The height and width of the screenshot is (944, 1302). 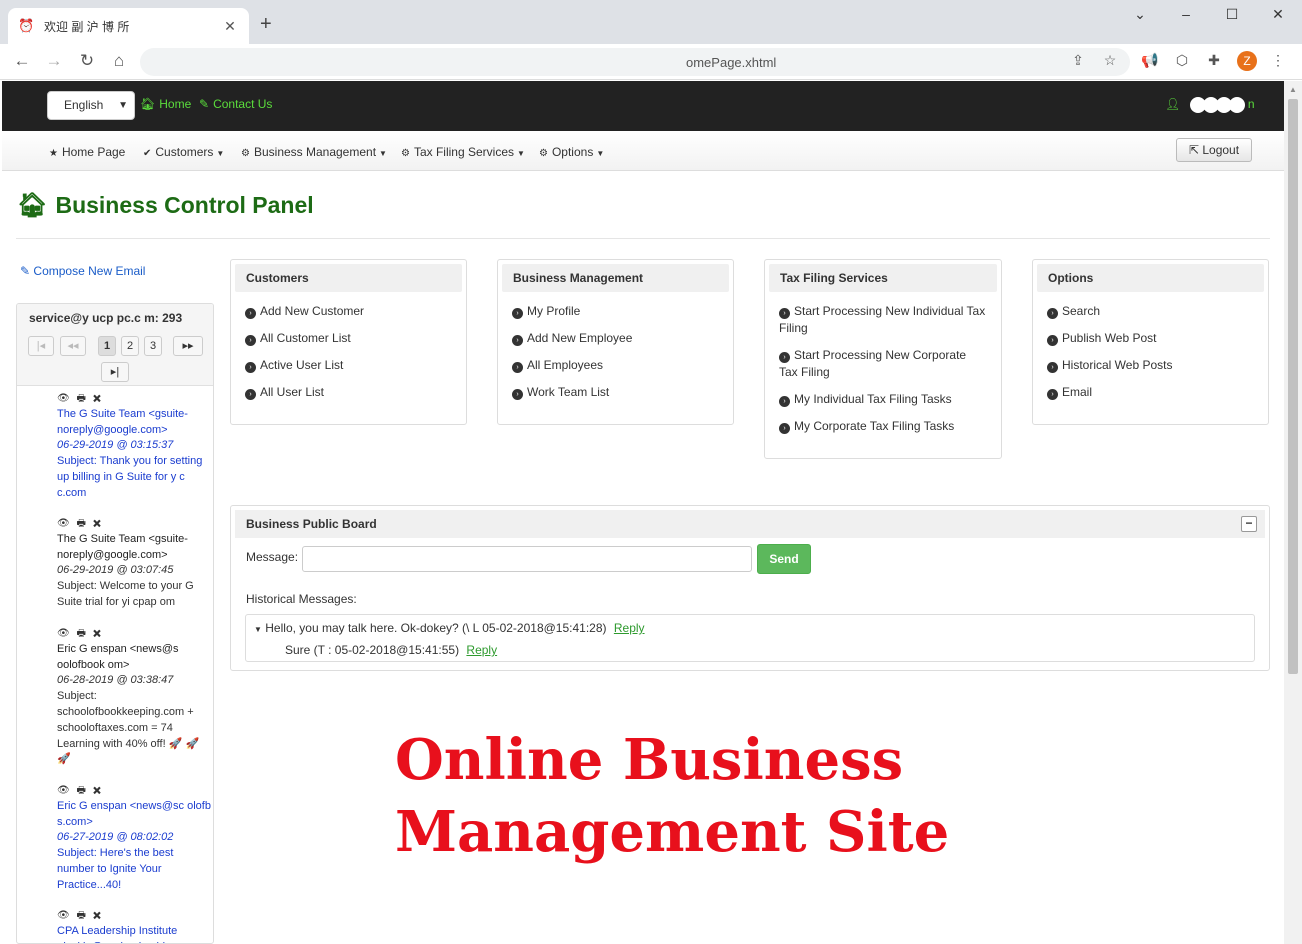 What do you see at coordinates (883, 426) in the screenshot?
I see `my-corporate-tax-tasks-link: › My Corporate Tax Filing Tasks` at bounding box center [883, 426].